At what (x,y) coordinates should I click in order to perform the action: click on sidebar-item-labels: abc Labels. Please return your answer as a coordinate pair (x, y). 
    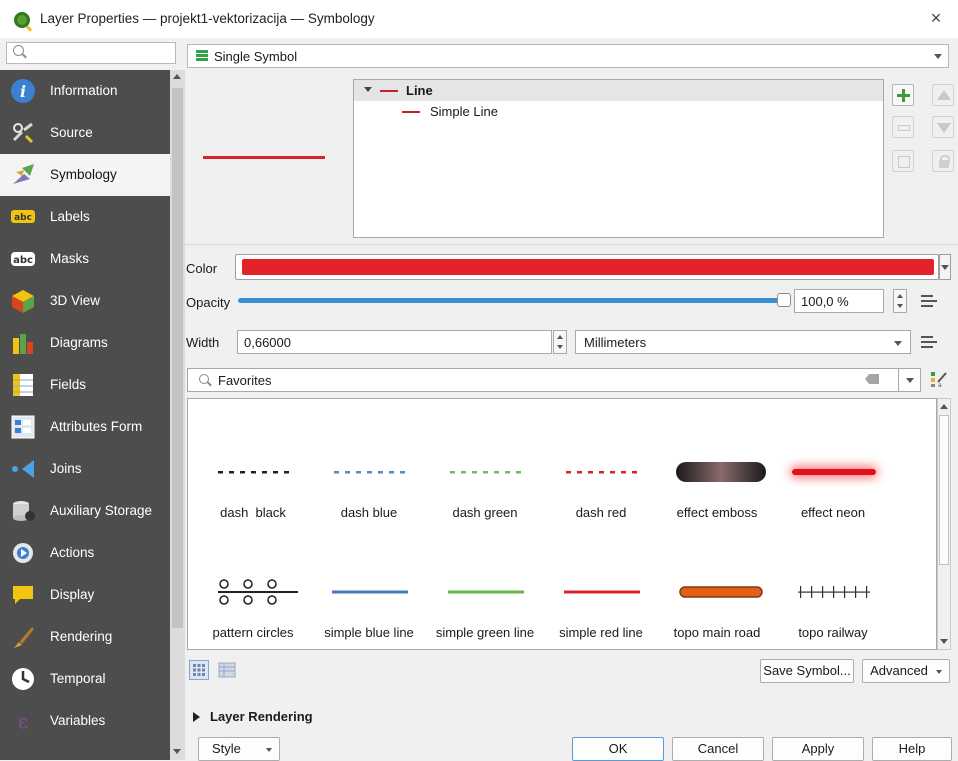
    Looking at the image, I should click on (85, 217).